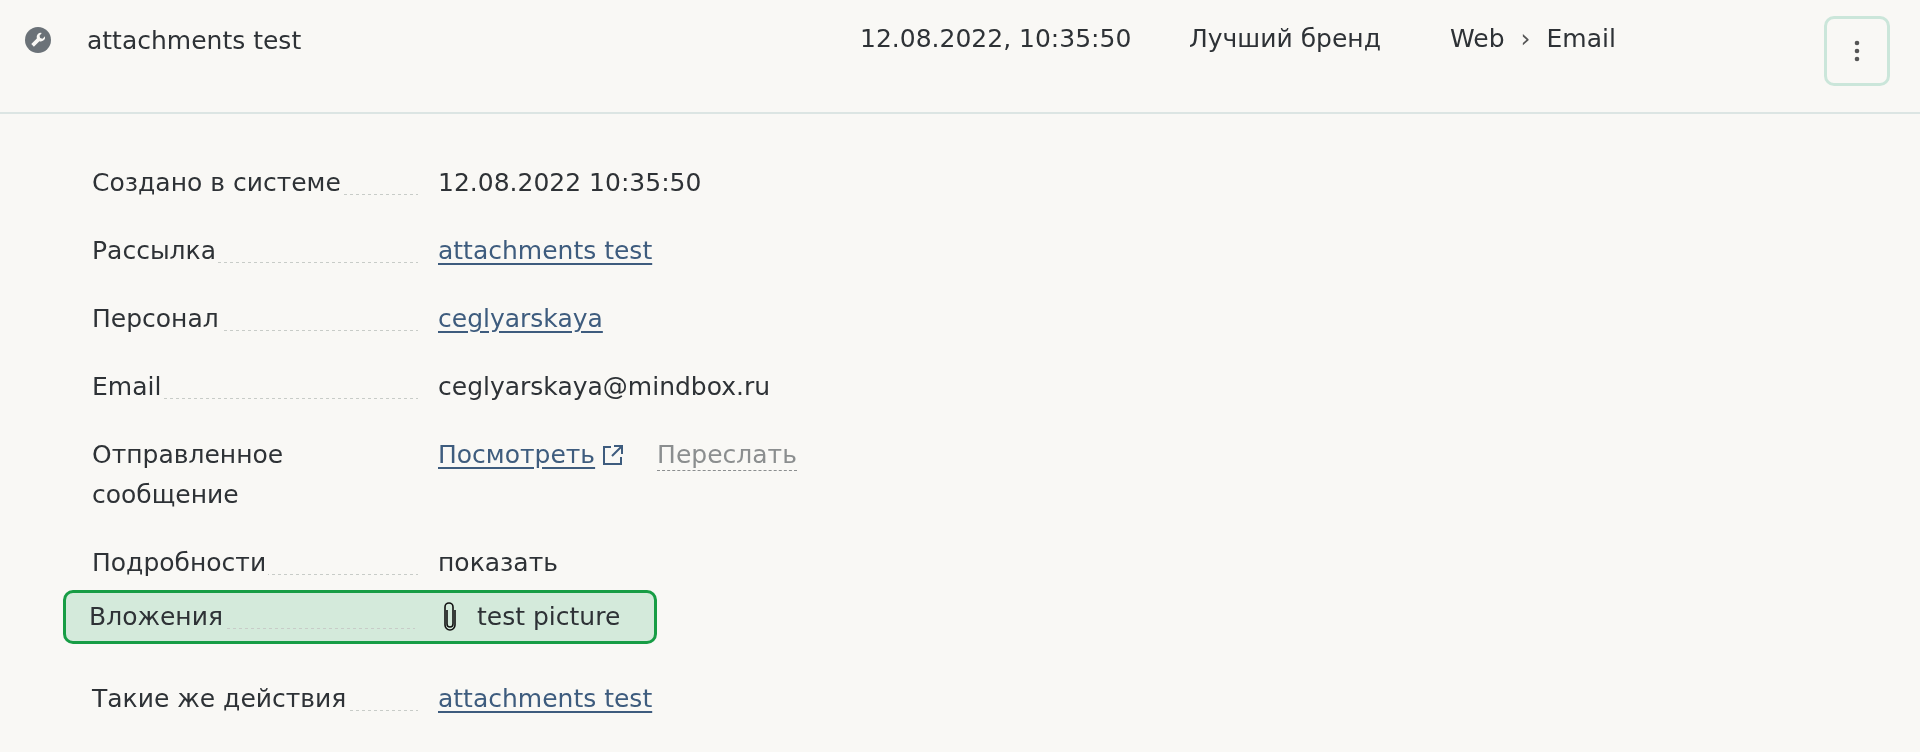 The height and width of the screenshot is (752, 1920). I want to click on more-icon, so click(1857, 51).